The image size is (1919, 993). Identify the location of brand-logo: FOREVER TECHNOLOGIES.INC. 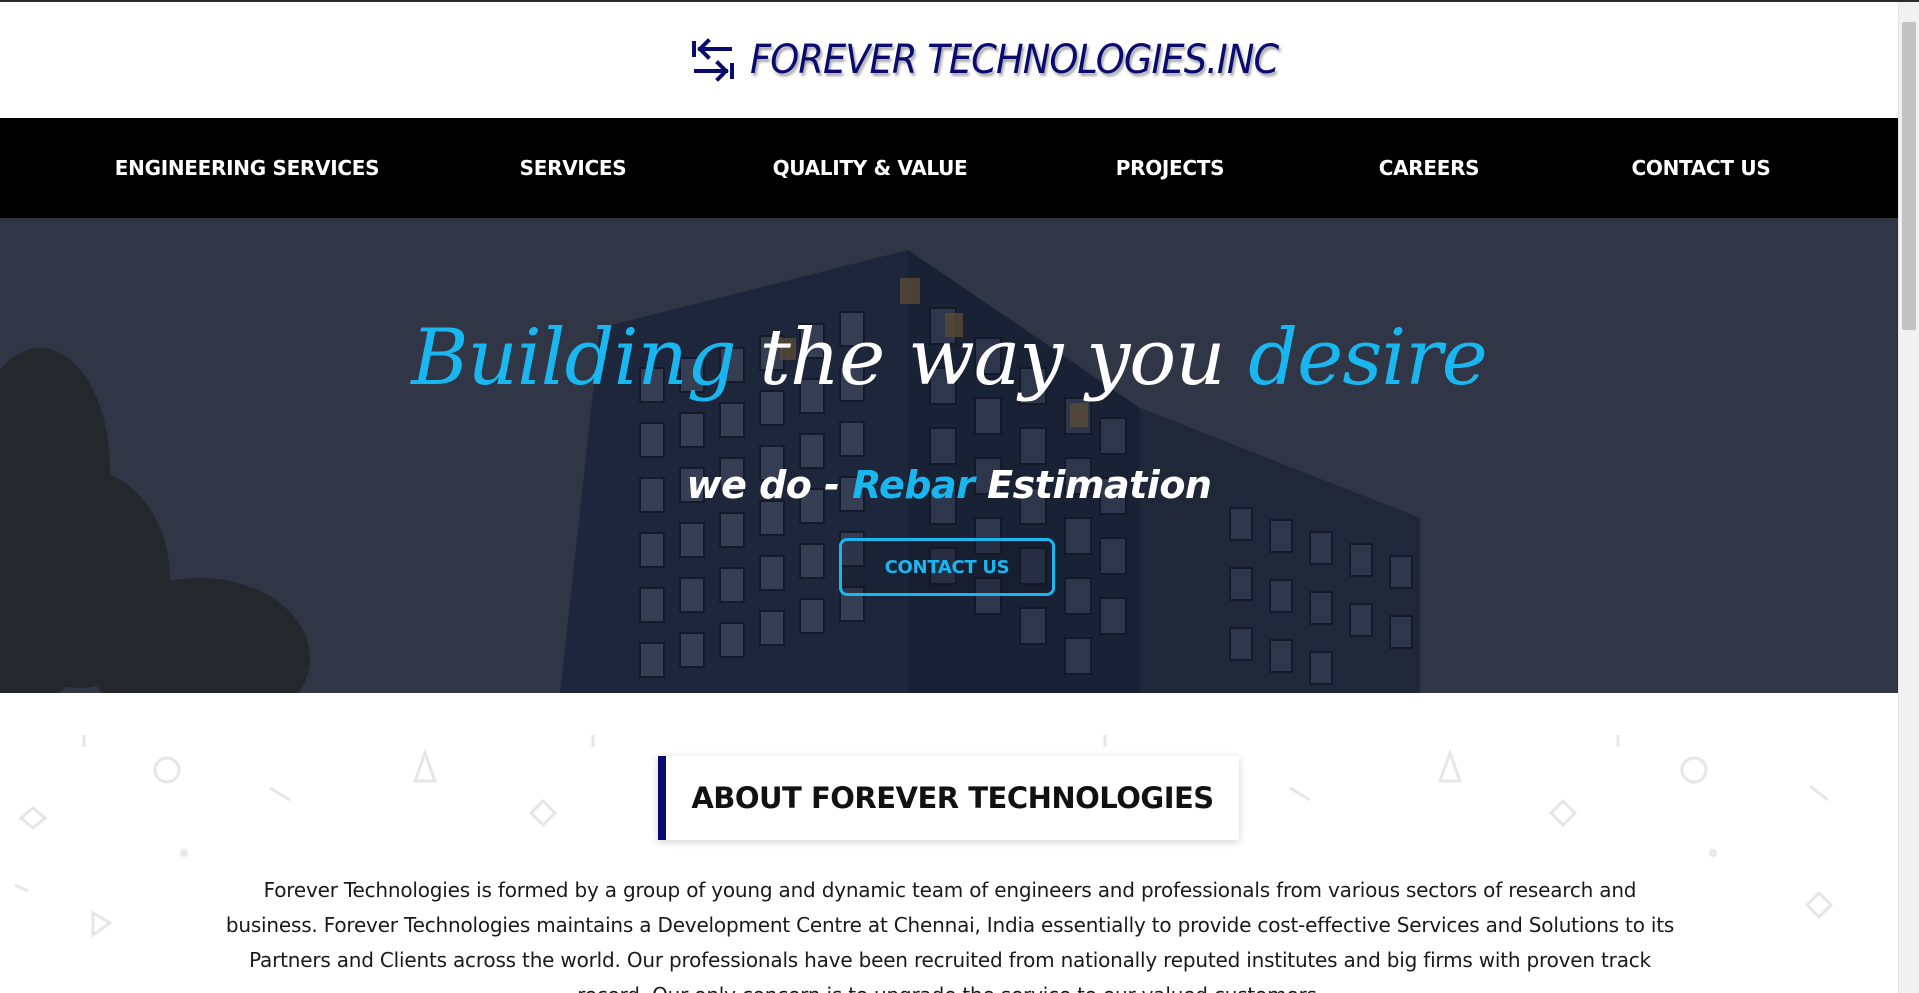
(1007, 60).